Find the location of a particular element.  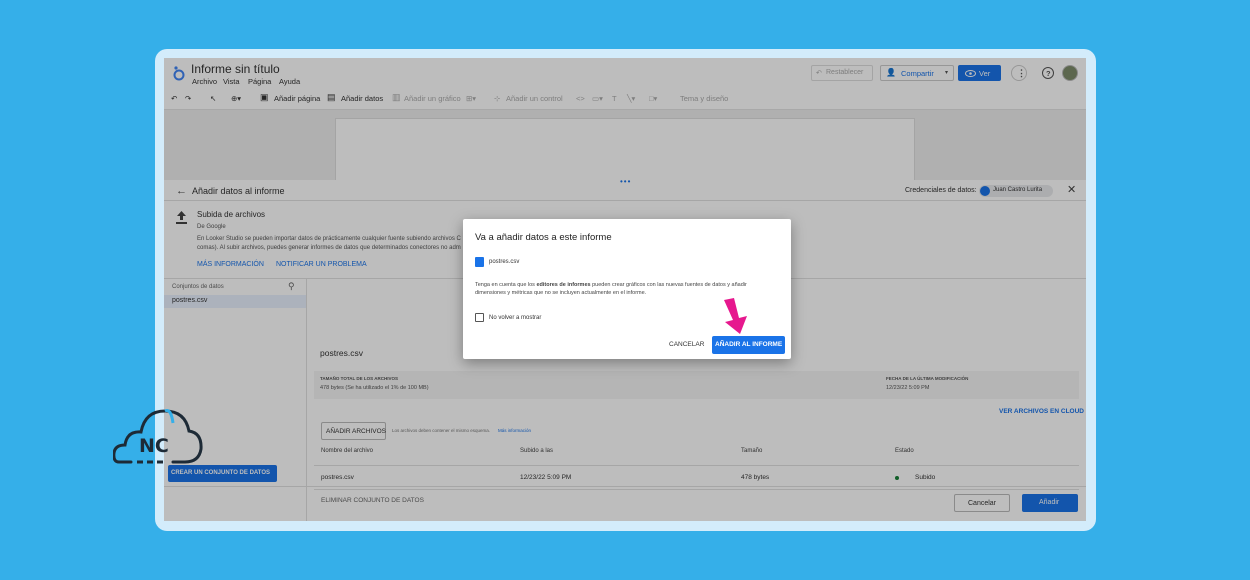

dont-show-again-checkbox is located at coordinates (479, 317).